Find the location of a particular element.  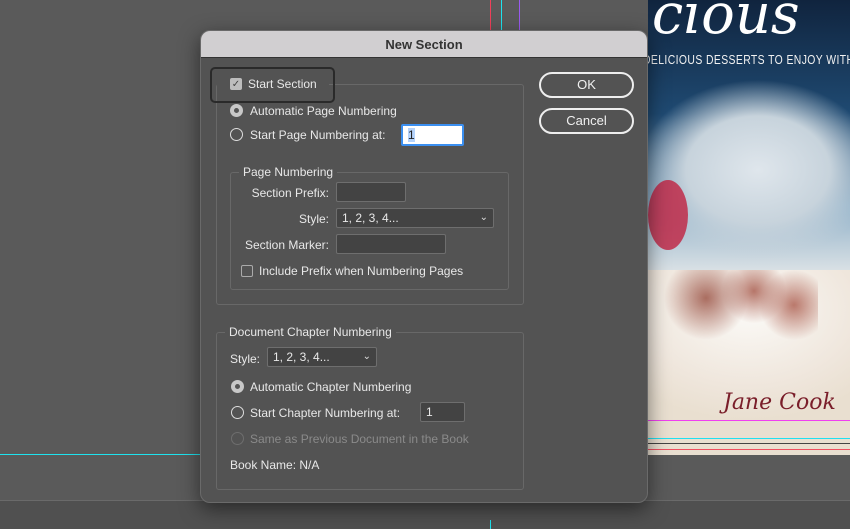

cover-subtitle: DELICIOUS DESSERTS TO ENJOY WITH FRIENDS is located at coordinates (749, 59).